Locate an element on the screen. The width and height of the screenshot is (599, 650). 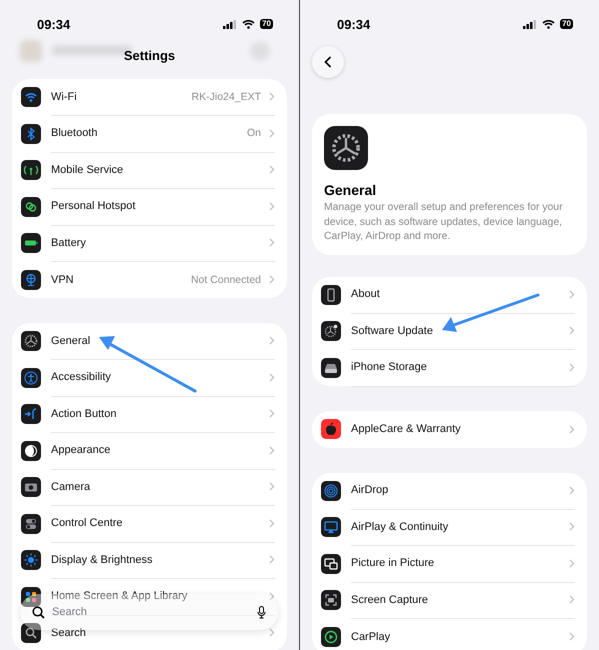
settings-row: AirPlay & Continuity is located at coordinates (448, 527).